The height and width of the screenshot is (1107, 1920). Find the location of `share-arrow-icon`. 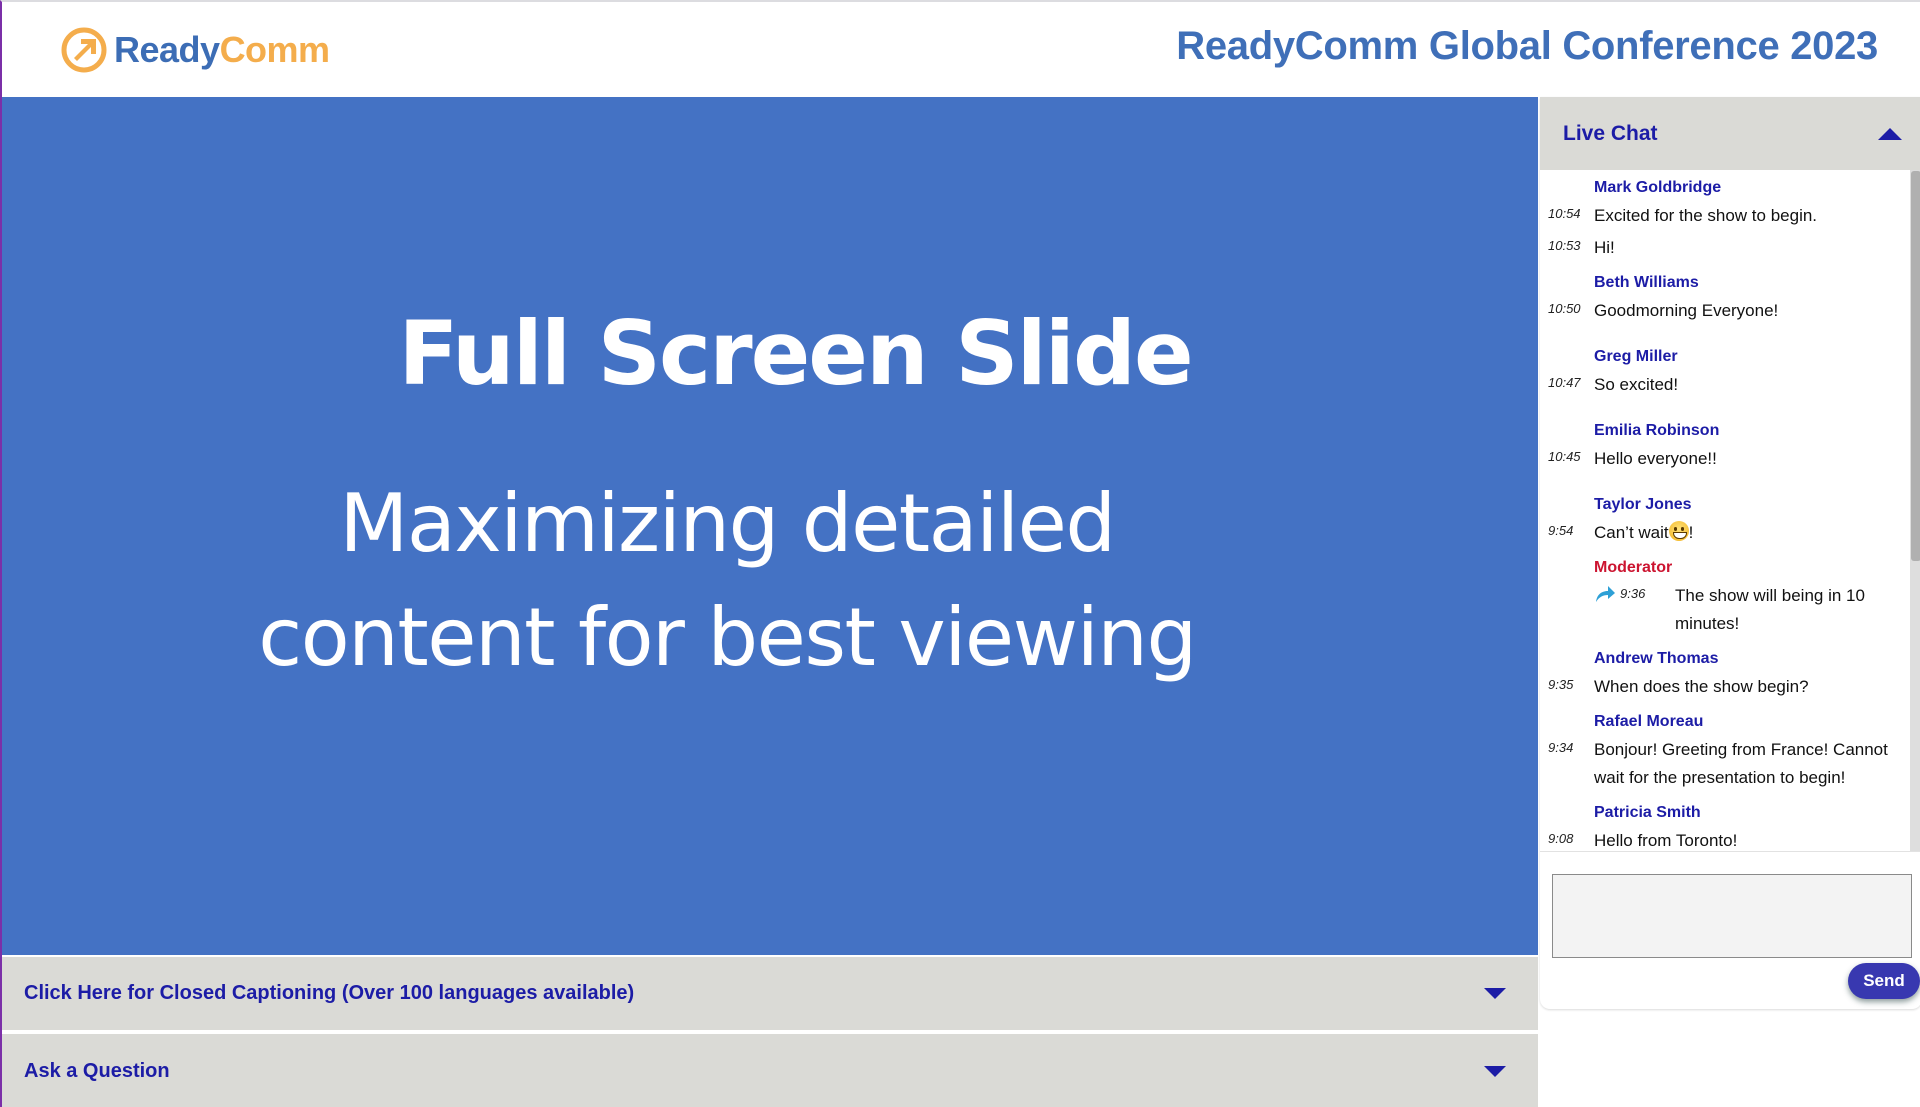

share-arrow-icon is located at coordinates (1607, 597).